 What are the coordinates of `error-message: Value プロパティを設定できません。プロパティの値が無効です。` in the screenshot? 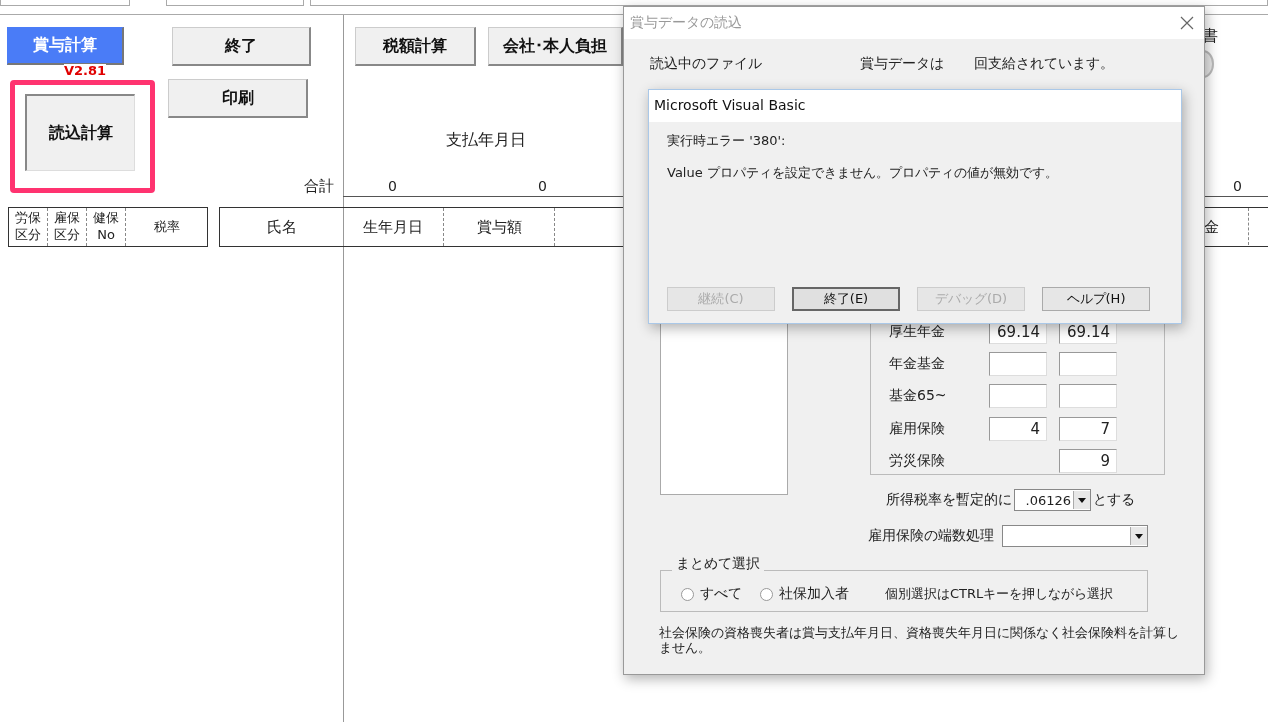 It's located at (863, 173).